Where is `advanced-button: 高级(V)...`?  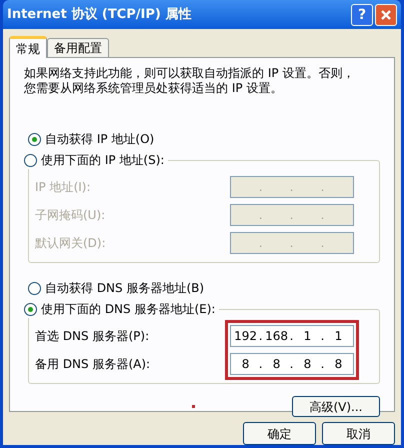 advanced-button: 高级(V)... is located at coordinates (336, 406).